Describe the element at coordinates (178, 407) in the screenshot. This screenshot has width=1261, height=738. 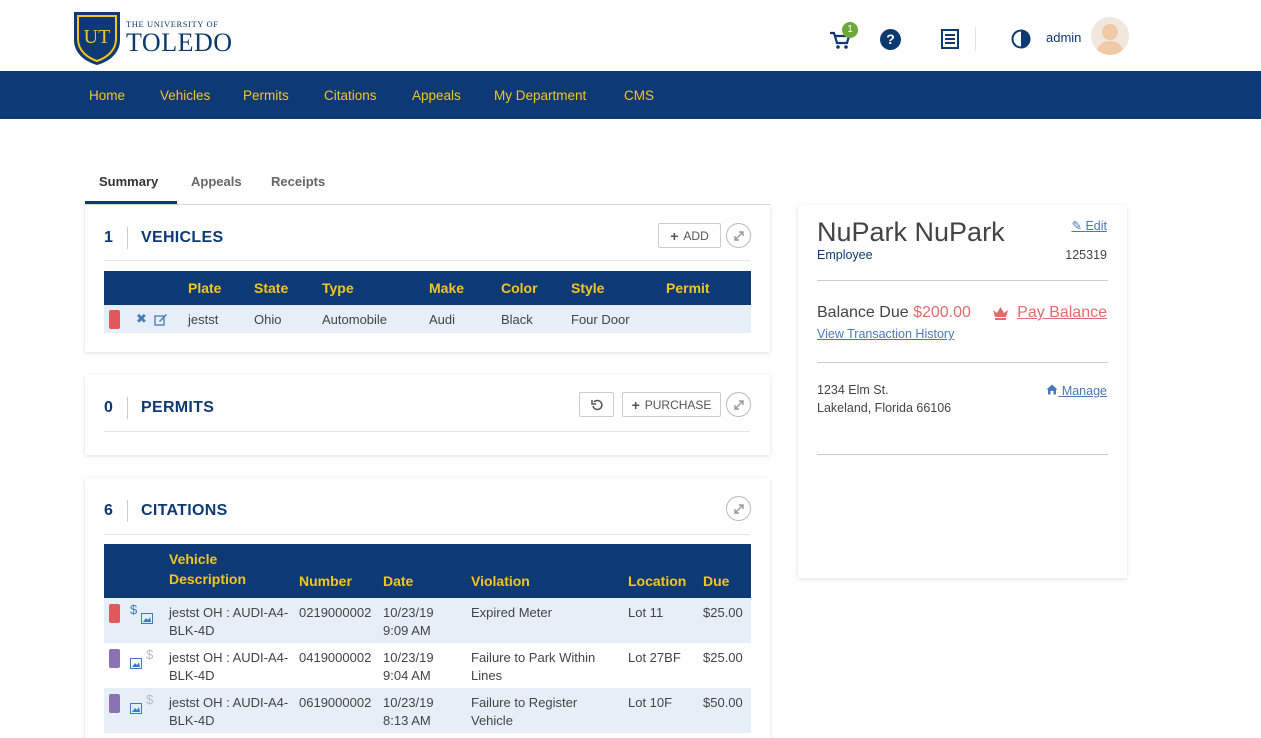
I see `permits-title: PERMITS` at that location.